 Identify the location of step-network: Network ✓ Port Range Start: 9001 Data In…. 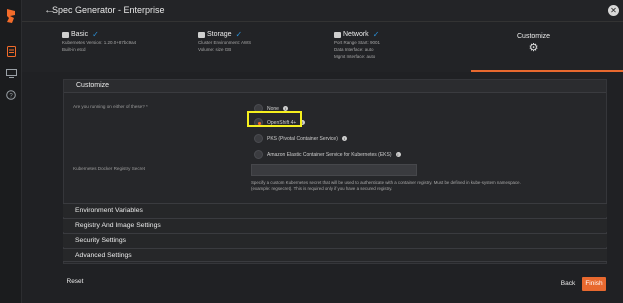
(357, 45).